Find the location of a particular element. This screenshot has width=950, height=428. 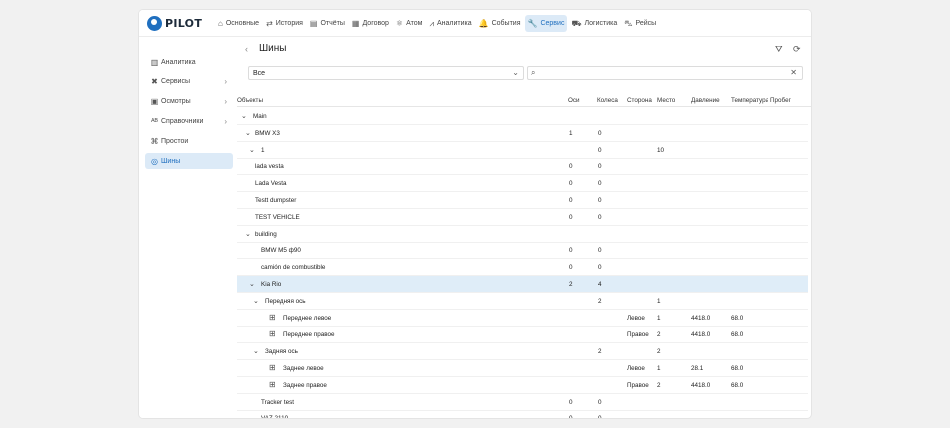

pilot-logo: PILOT is located at coordinates (174, 23).